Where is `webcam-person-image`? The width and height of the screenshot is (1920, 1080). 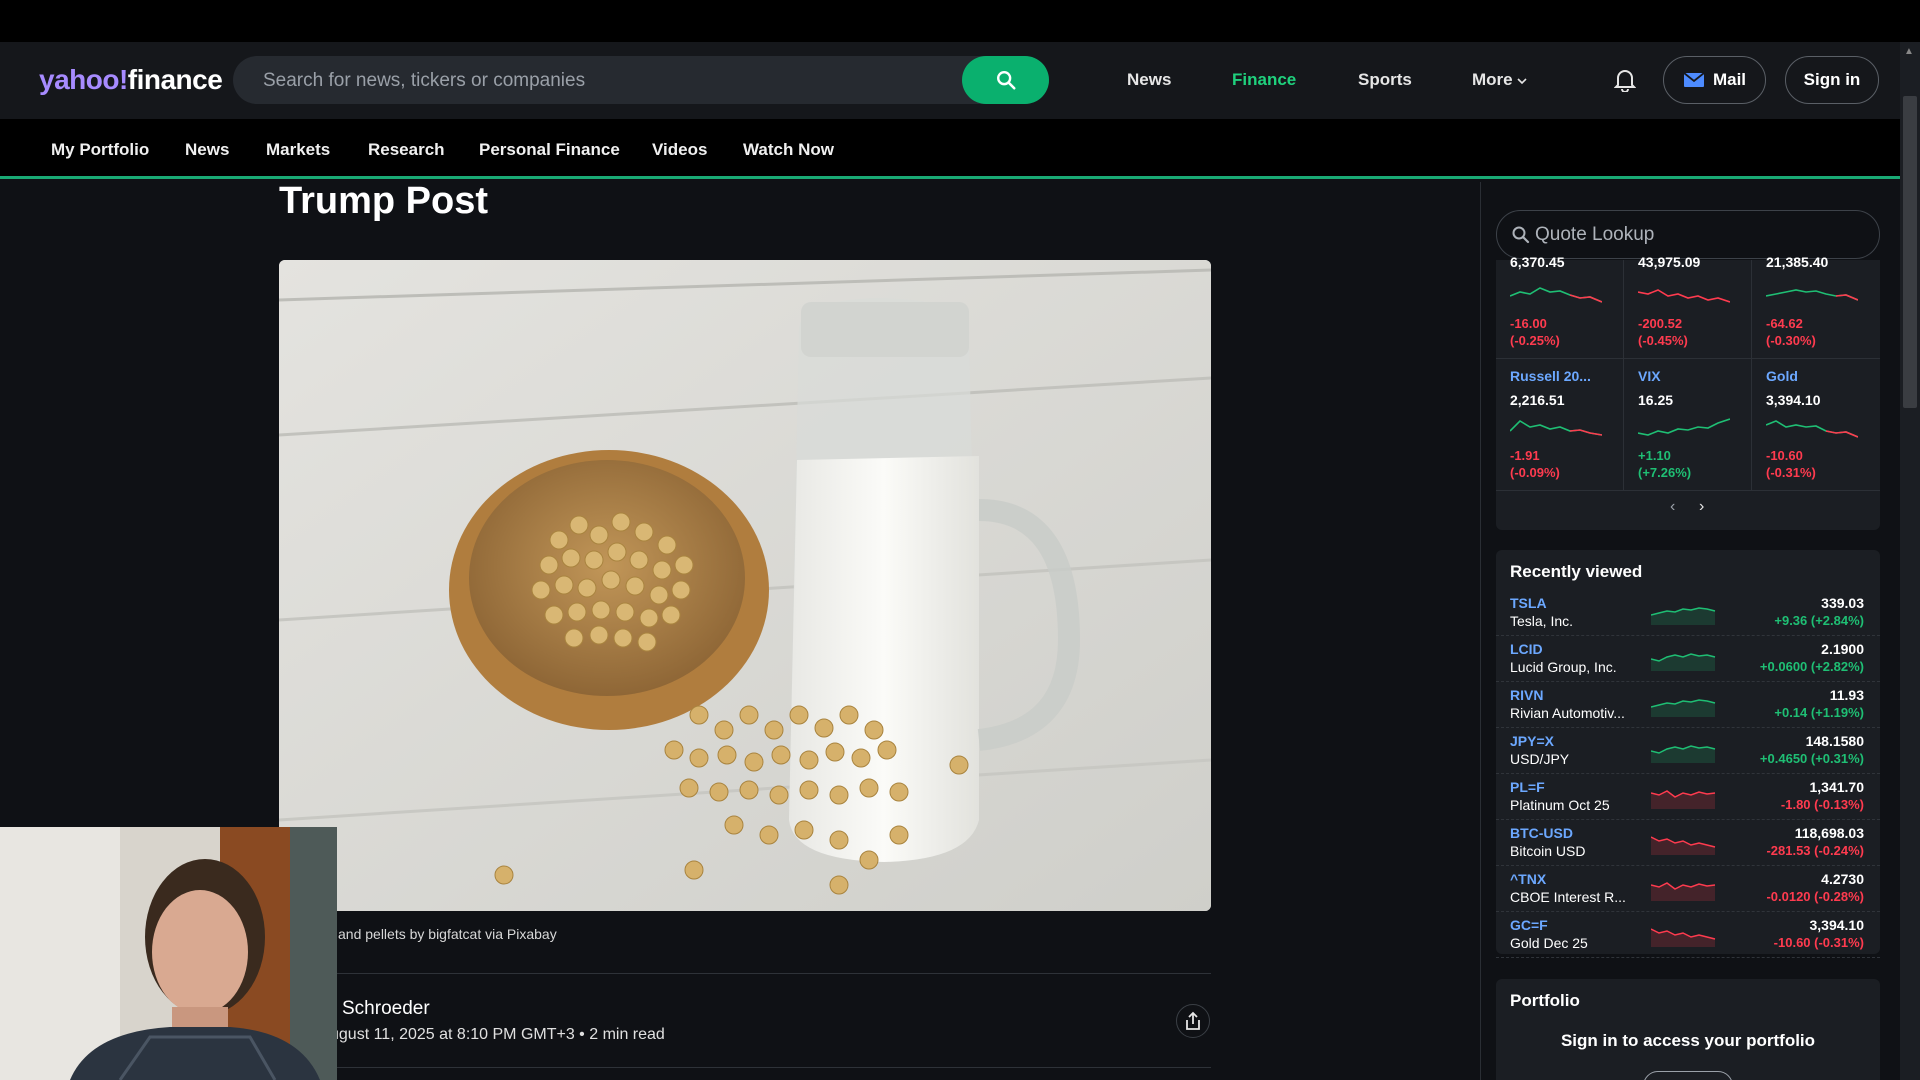 webcam-person-image is located at coordinates (168, 953).